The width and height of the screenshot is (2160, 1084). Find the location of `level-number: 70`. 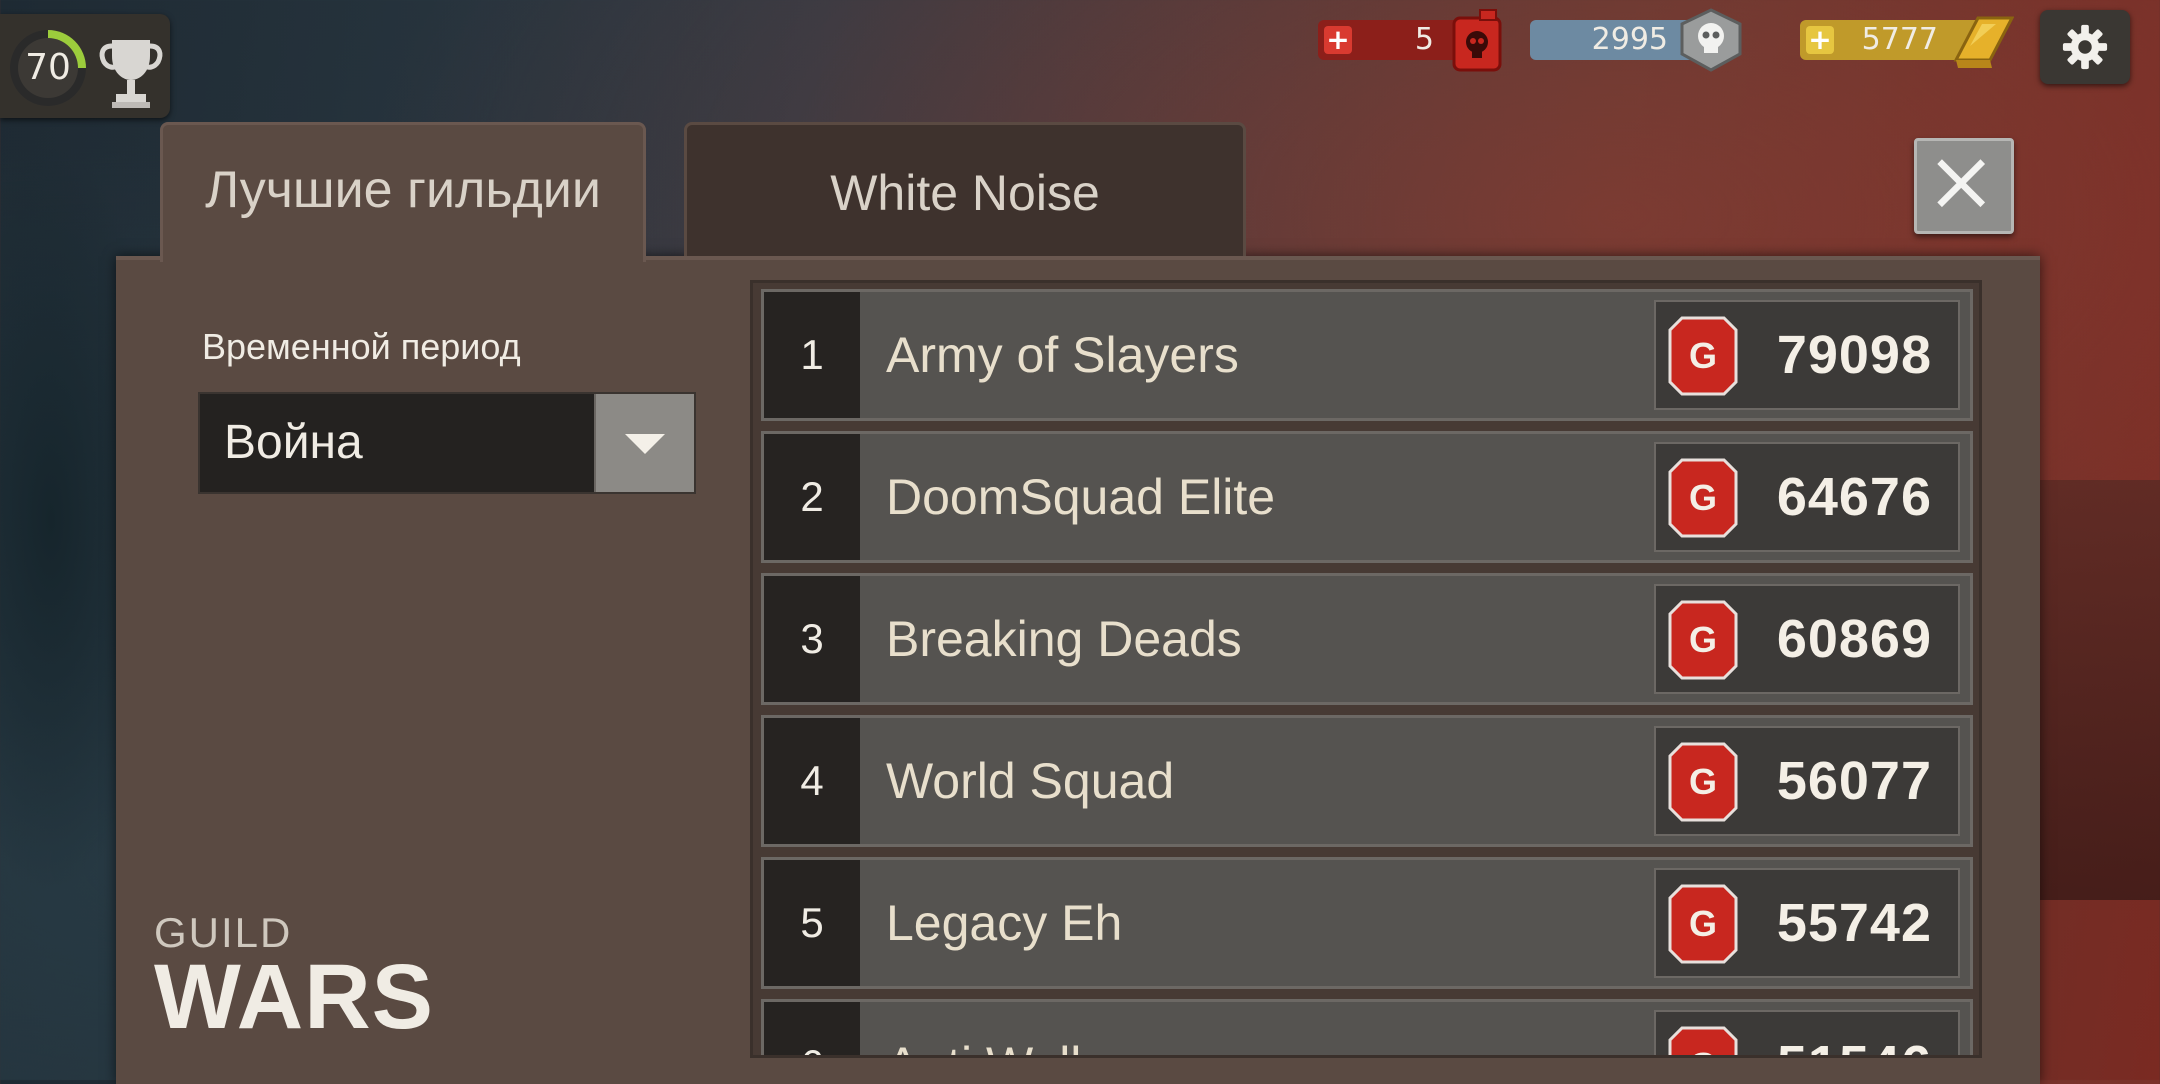

level-number: 70 is located at coordinates (48, 67).